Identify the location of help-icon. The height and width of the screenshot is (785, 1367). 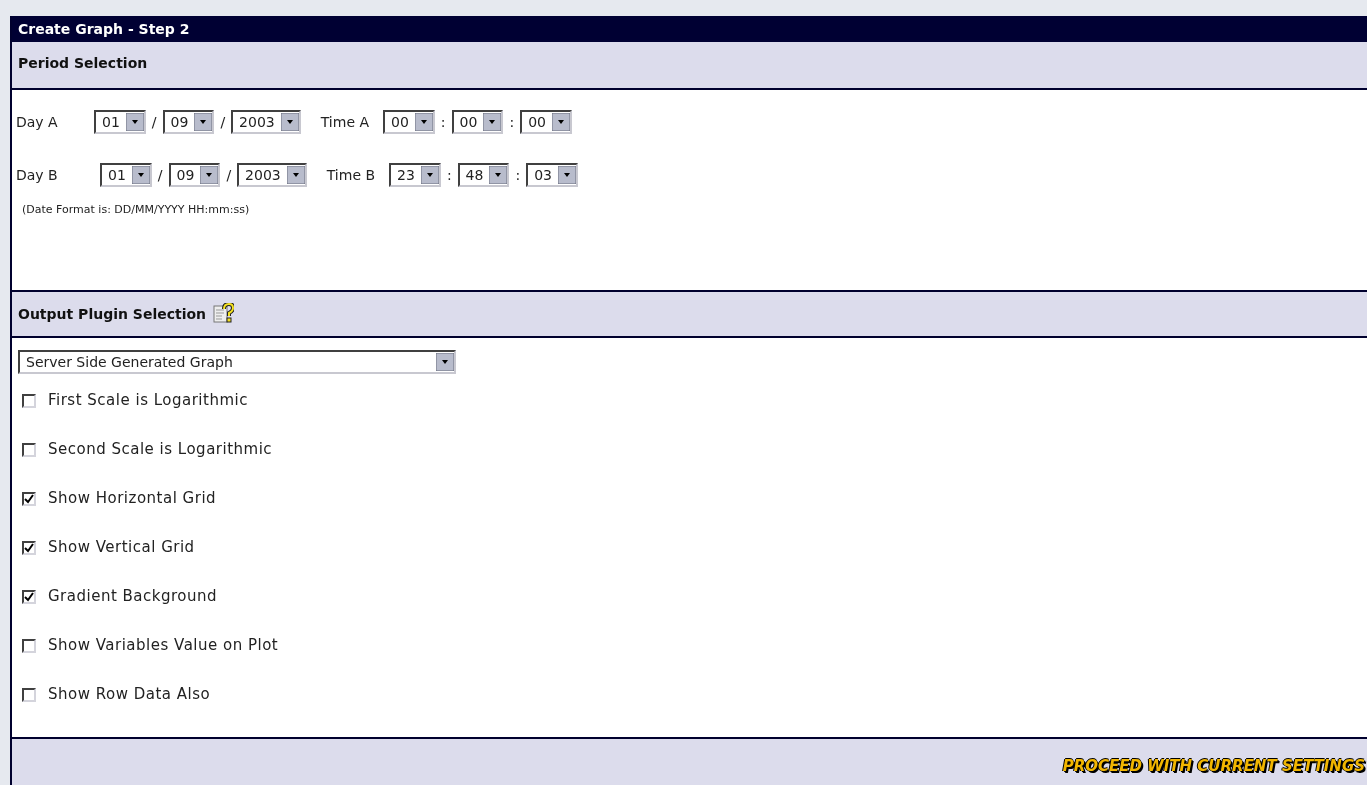
(223, 314).